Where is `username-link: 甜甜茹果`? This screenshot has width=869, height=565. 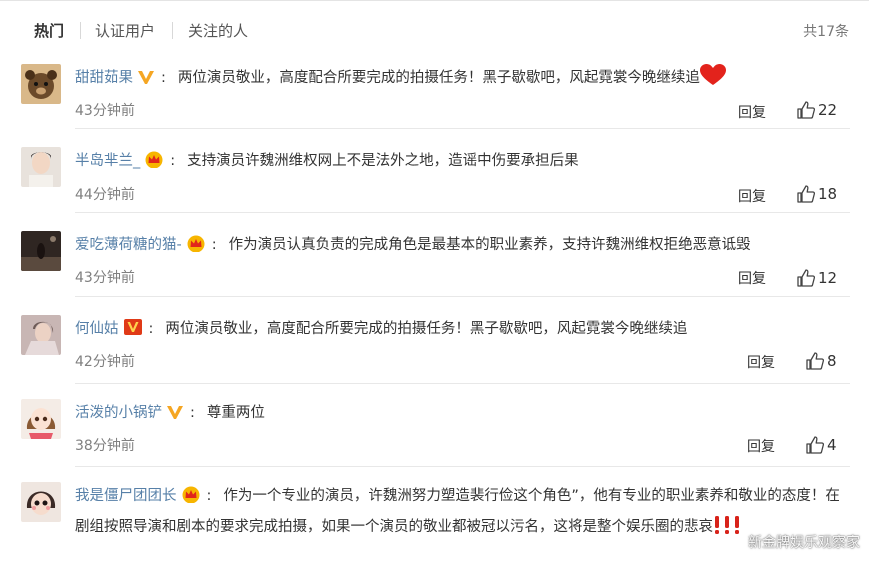 username-link: 甜甜茹果 is located at coordinates (104, 78).